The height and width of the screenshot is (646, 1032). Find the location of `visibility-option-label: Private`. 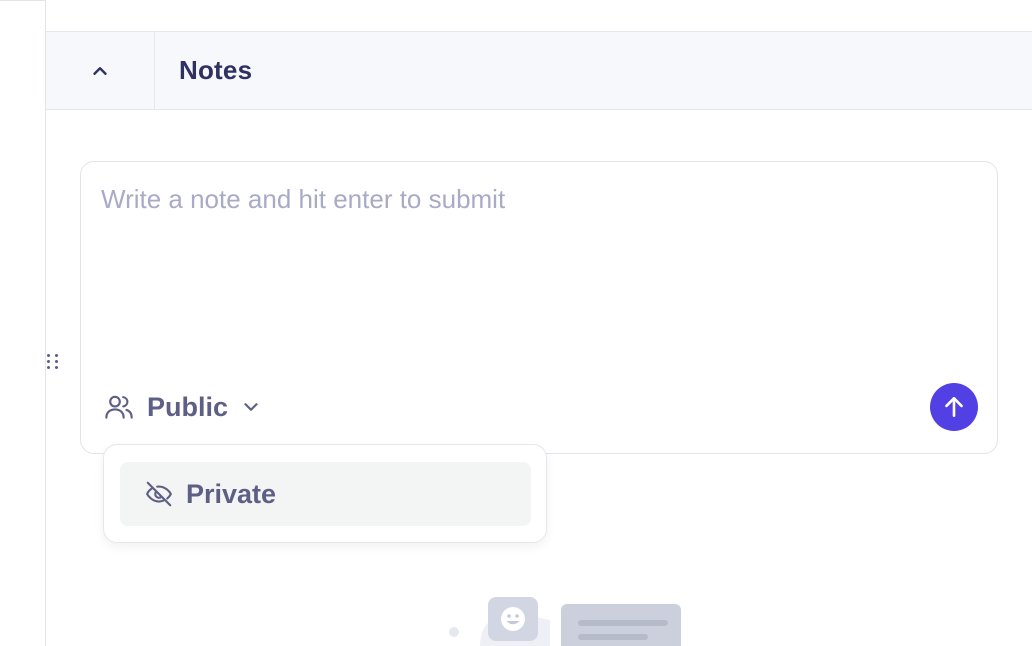

visibility-option-label: Private is located at coordinates (231, 493).